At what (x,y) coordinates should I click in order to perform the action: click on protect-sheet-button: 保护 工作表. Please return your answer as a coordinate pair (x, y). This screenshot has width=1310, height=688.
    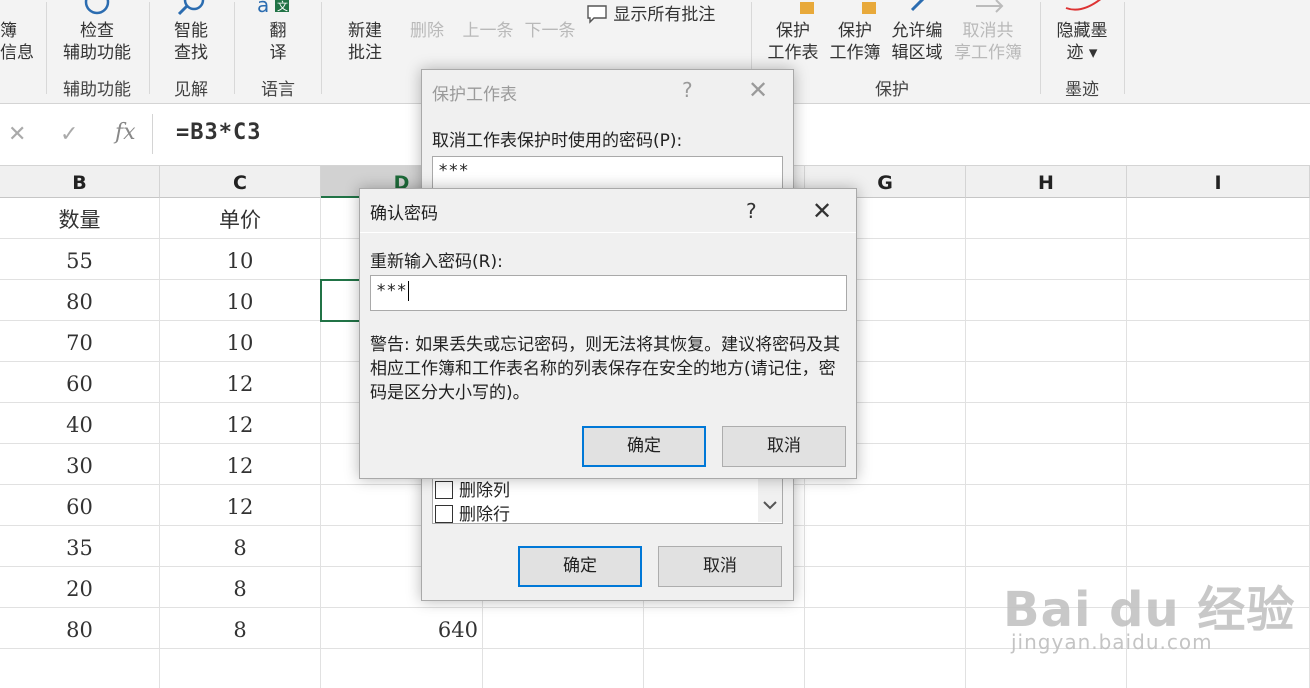
    Looking at the image, I should click on (793, 42).